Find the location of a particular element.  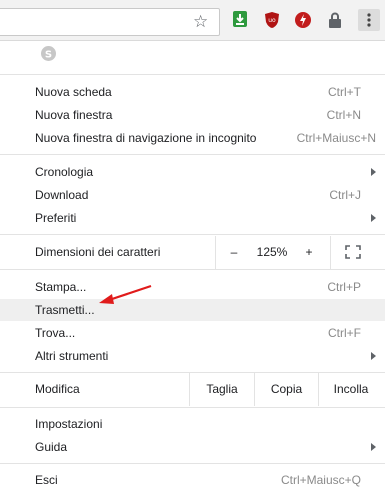

menu-item-label: Download is located at coordinates (62, 195).